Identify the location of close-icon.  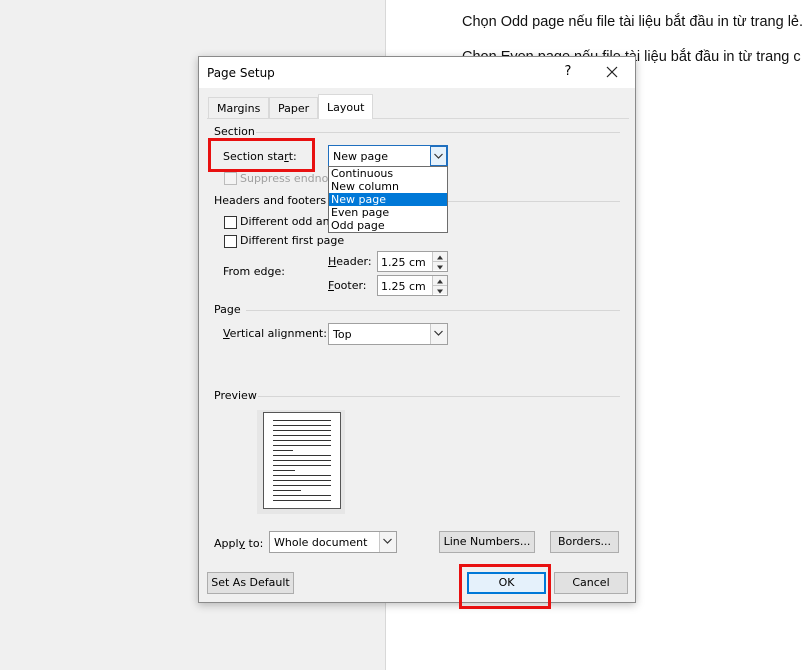
(612, 72).